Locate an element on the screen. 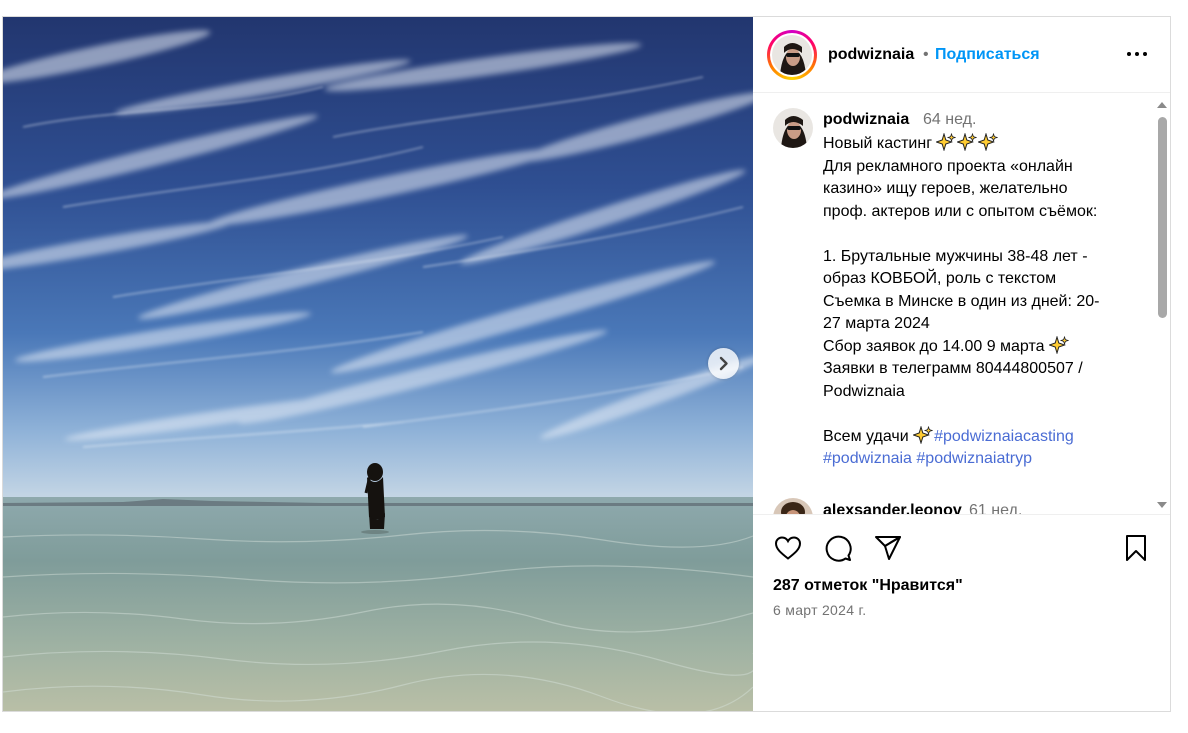 This screenshot has height=733, width=1188. caption-line: 1. Брутальные мужчины 38-48 лет - is located at coordinates (955, 256).